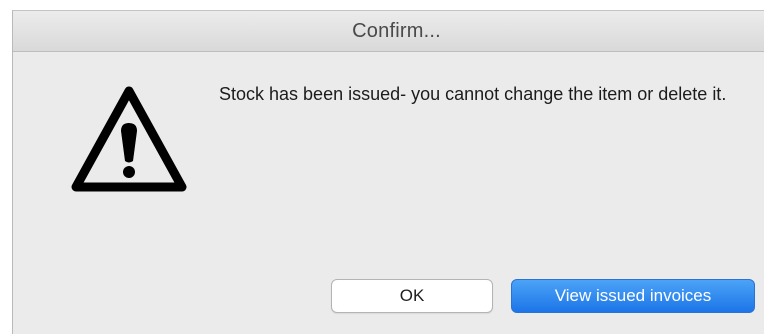 The image size is (764, 334). Describe the element at coordinates (633, 296) in the screenshot. I see `view-issued-invoices-button: View issued invoices` at that location.